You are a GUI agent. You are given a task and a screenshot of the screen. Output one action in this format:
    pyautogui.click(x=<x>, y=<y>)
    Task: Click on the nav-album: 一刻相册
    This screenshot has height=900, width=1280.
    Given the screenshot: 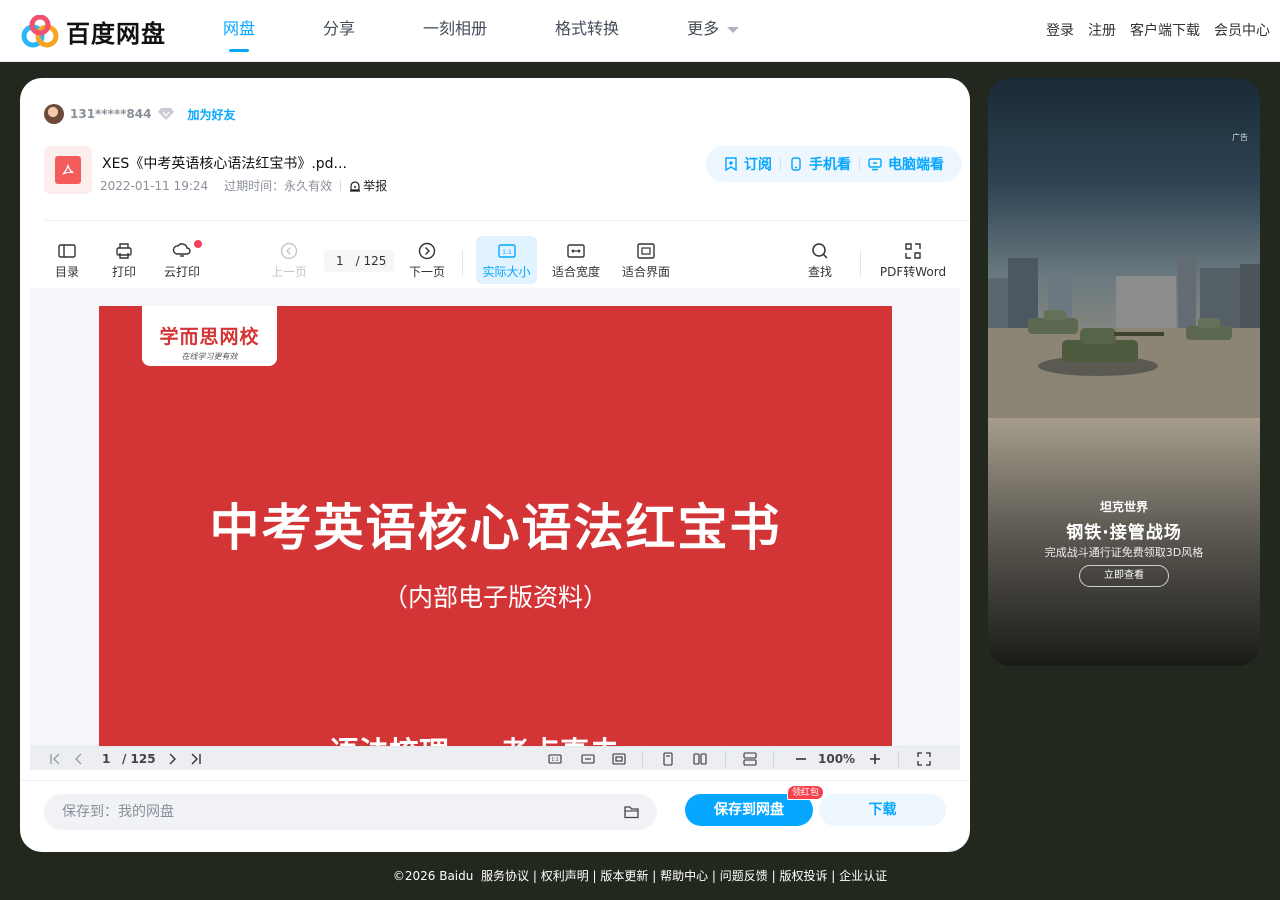 What is the action you would take?
    pyautogui.click(x=455, y=31)
    